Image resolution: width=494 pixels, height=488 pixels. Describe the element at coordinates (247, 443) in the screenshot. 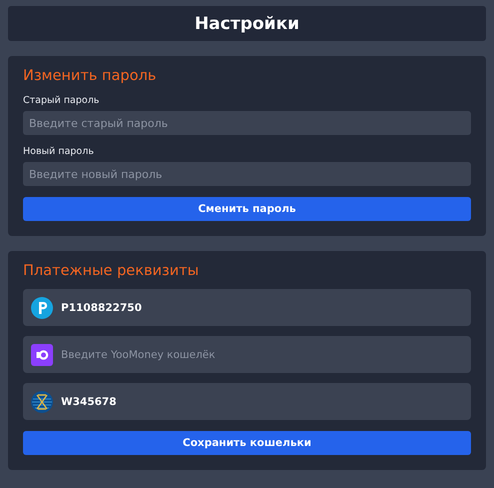

I see `save-wallets-button: Сохранить кошельки` at that location.